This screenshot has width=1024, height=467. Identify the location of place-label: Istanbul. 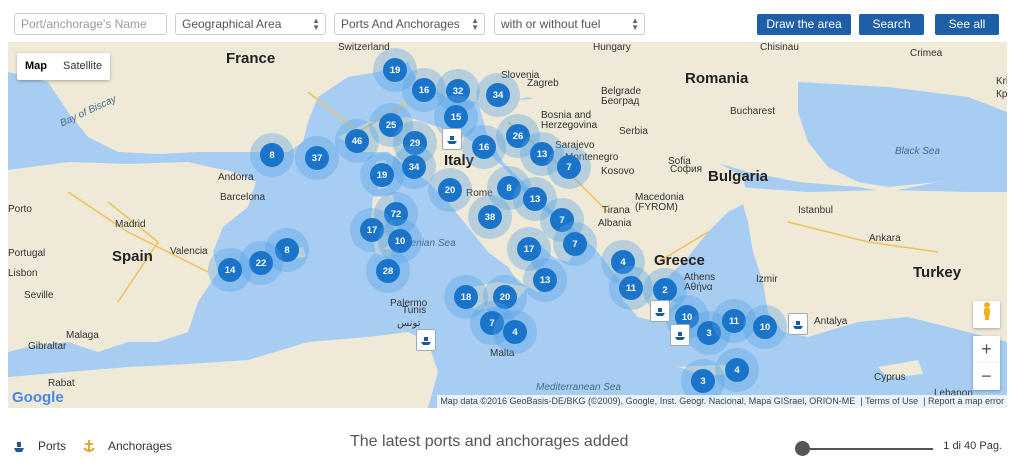
(816, 210).